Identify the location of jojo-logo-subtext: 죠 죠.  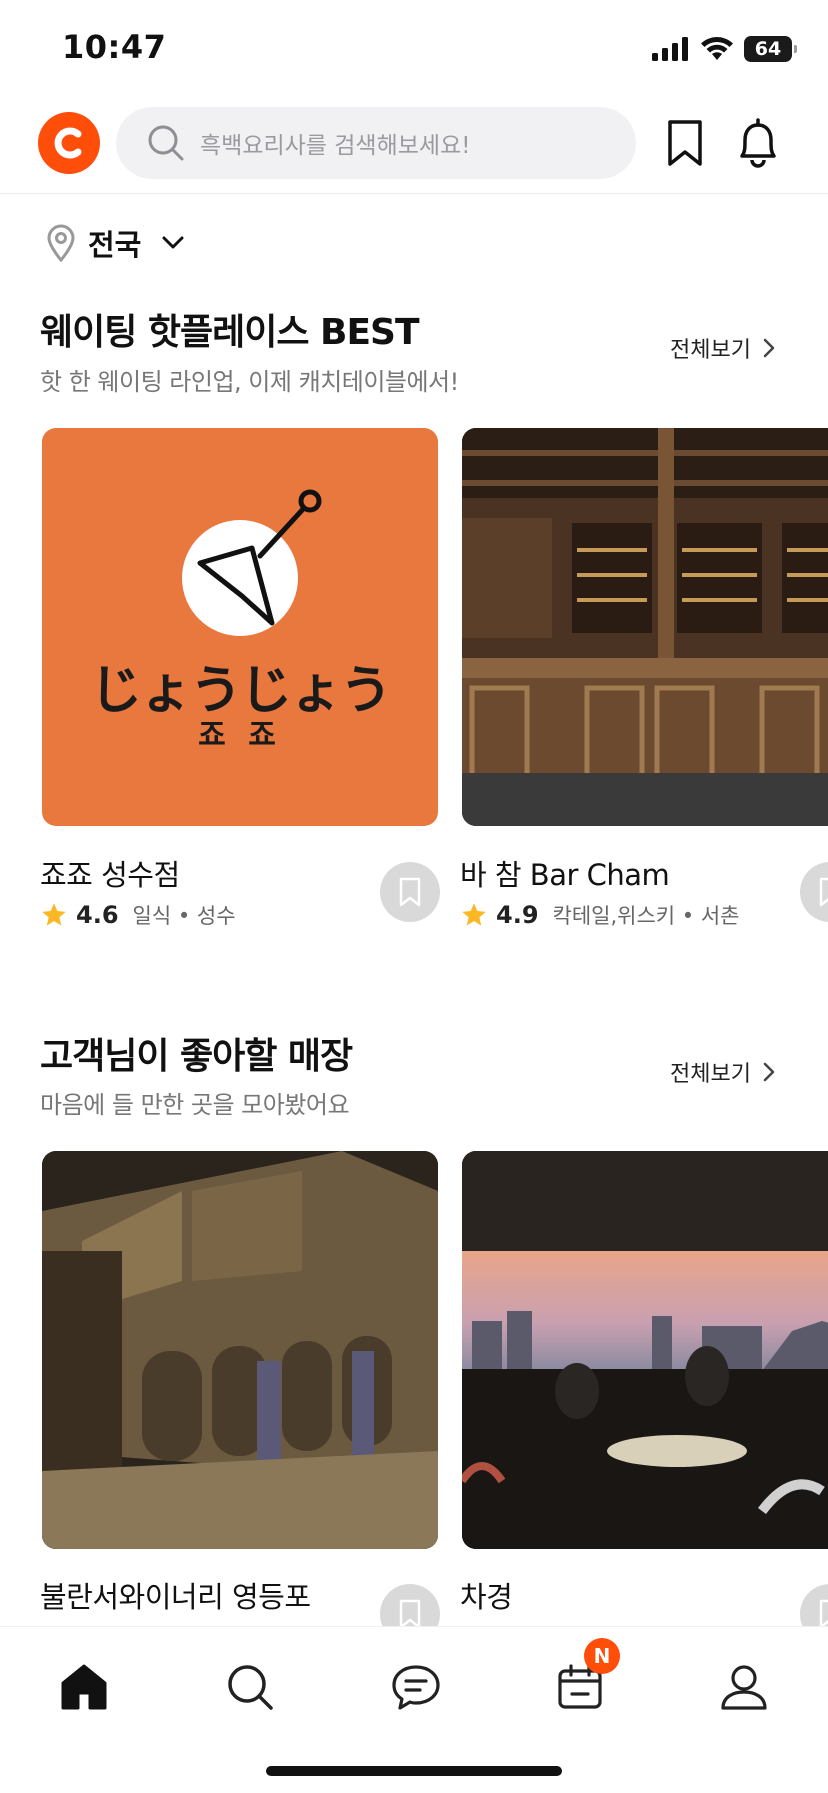
(240, 735).